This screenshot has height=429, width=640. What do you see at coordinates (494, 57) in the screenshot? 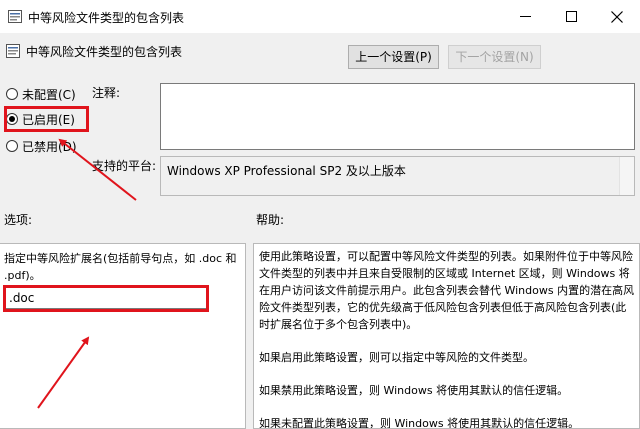
I see `next-setting-button: 下一个设置(N)` at bounding box center [494, 57].